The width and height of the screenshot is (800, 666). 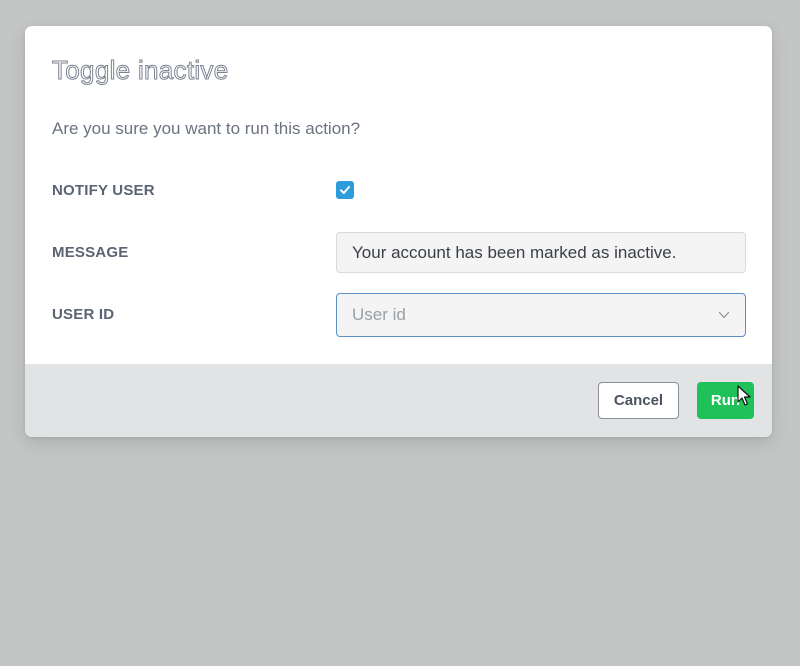 What do you see at coordinates (724, 315) in the screenshot?
I see `chevron-down-icon` at bounding box center [724, 315].